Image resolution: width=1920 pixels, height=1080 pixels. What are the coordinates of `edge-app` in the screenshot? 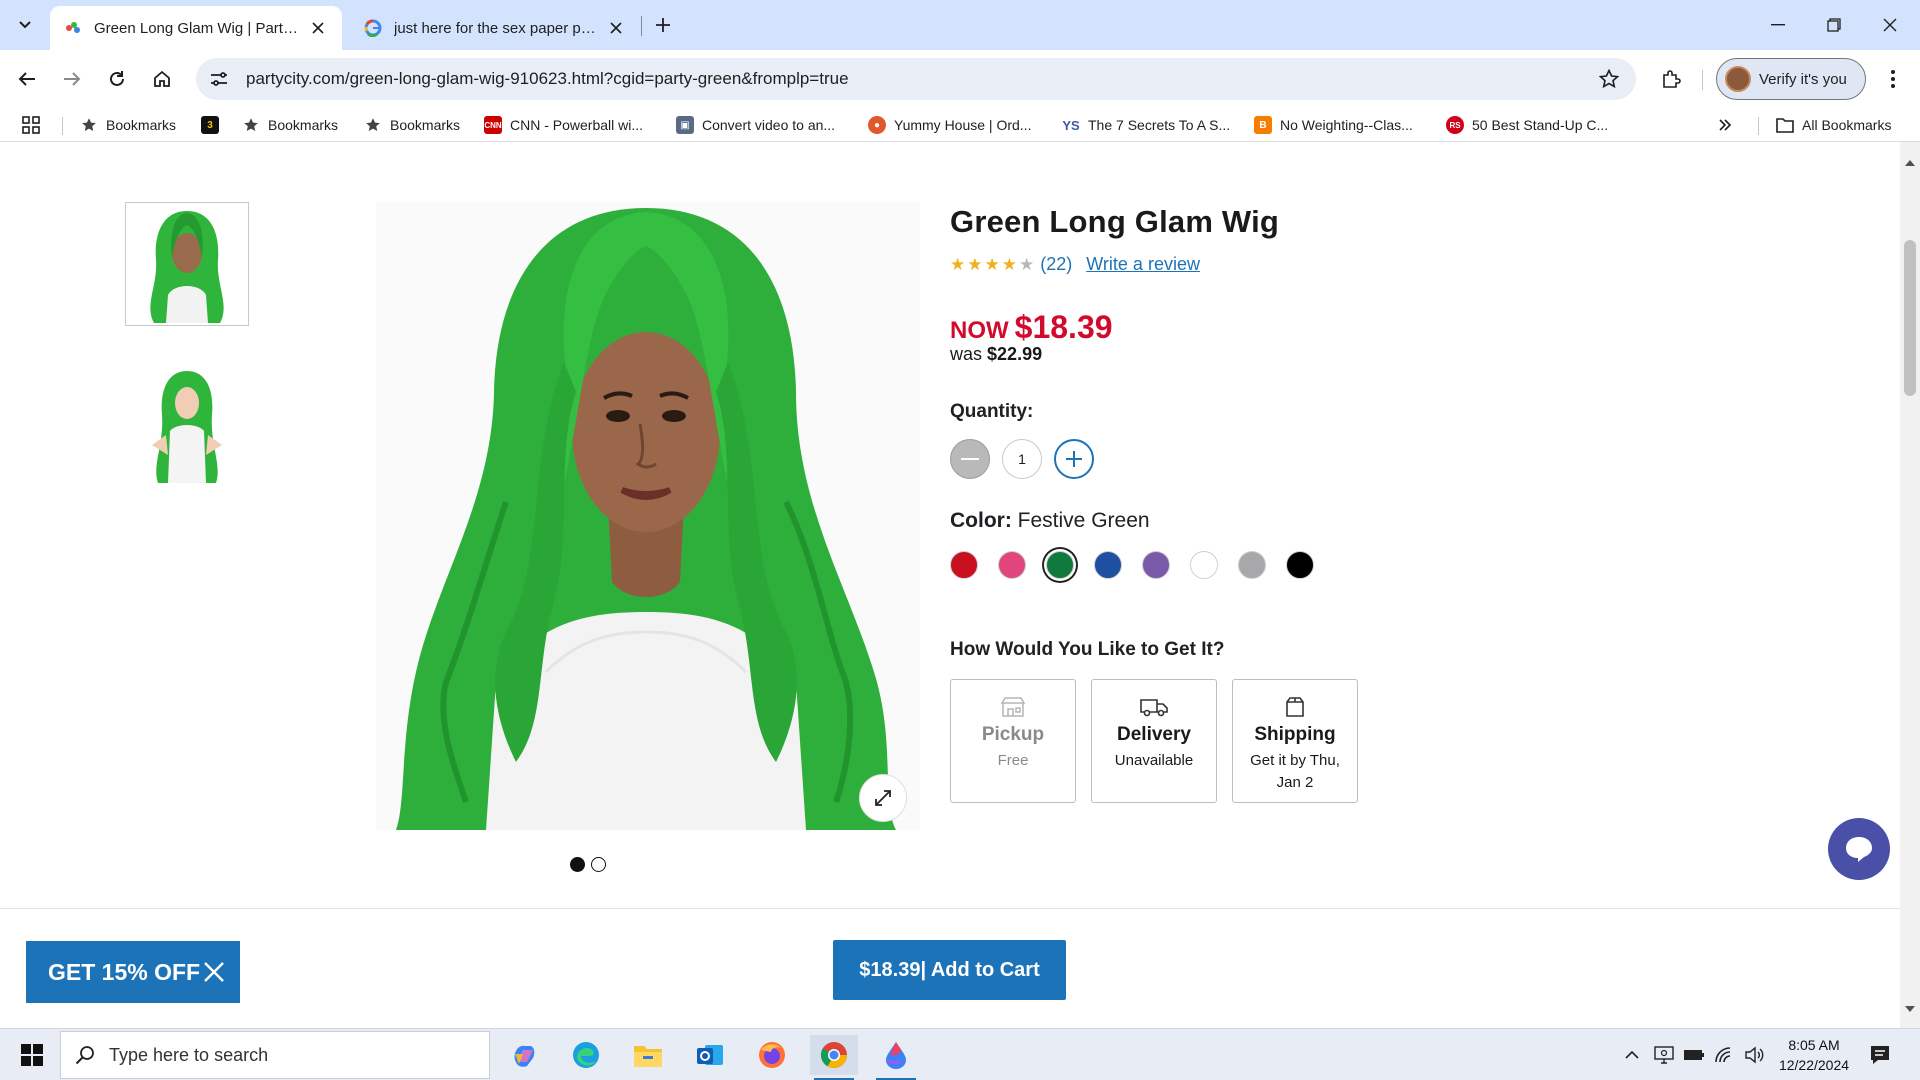 It's located at (586, 1055).